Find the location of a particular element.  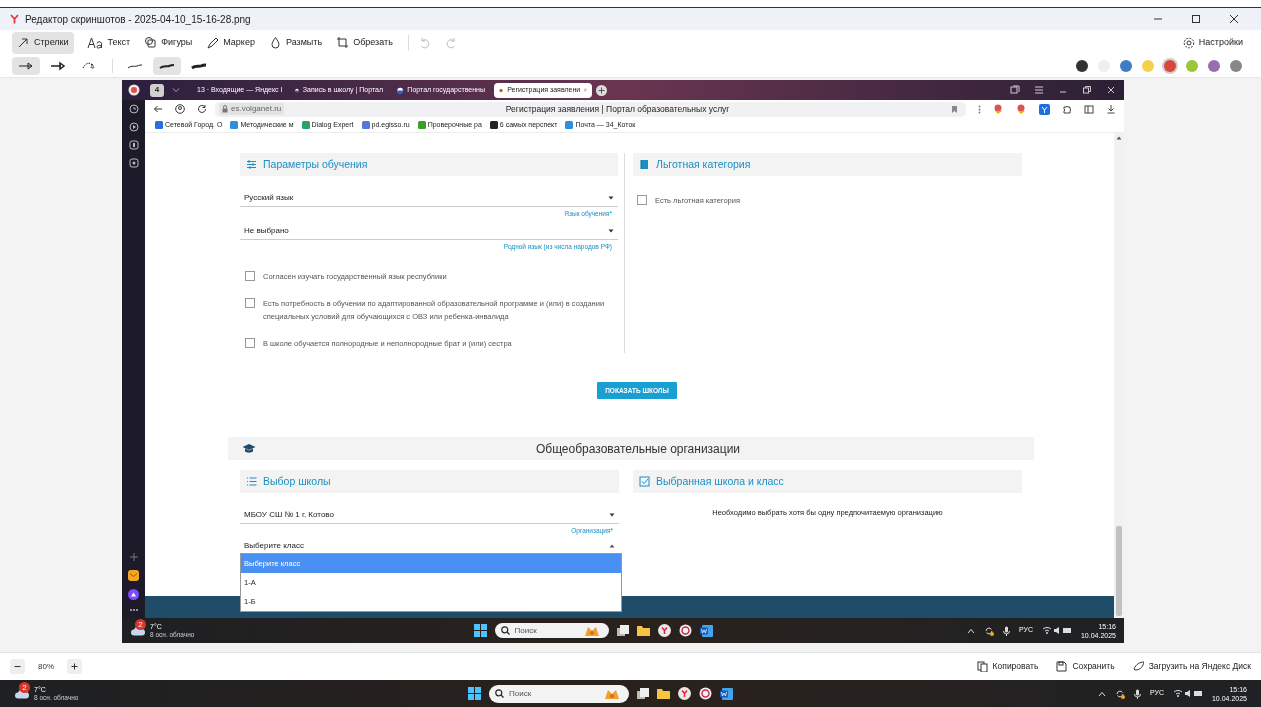

add-icon is located at coordinates (133, 557).